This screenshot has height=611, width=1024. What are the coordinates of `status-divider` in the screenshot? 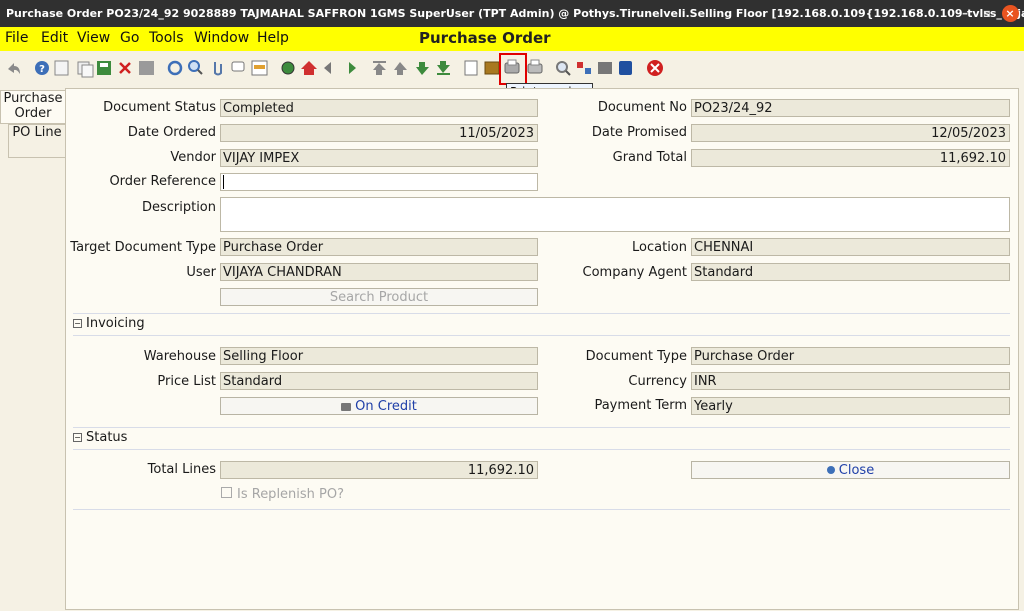 It's located at (541, 427).